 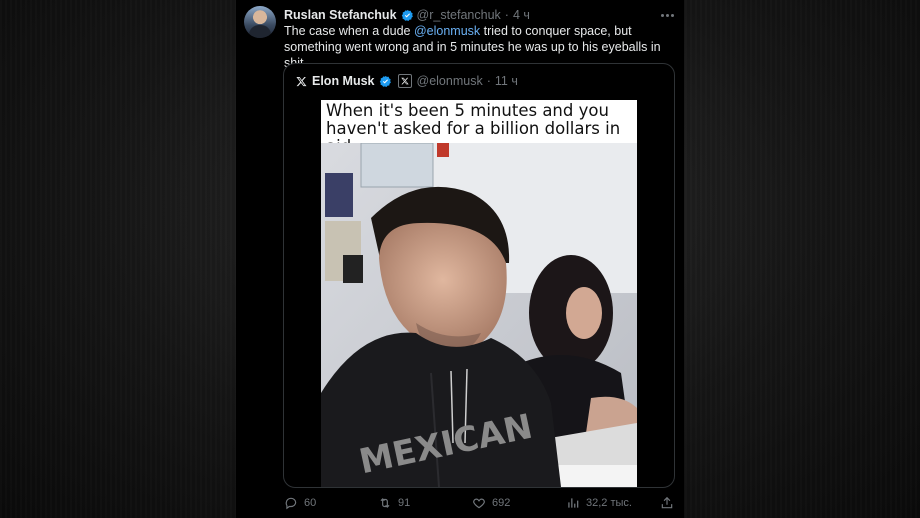 I want to click on reply-count: 60, so click(x=310, y=503).